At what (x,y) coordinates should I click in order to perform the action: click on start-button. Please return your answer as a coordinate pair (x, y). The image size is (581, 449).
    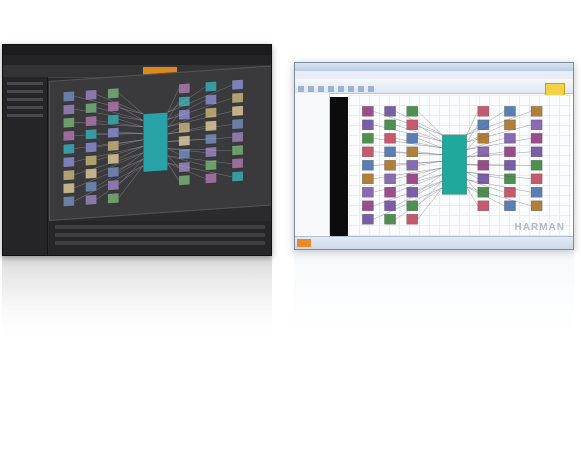
    Looking at the image, I should click on (304, 243).